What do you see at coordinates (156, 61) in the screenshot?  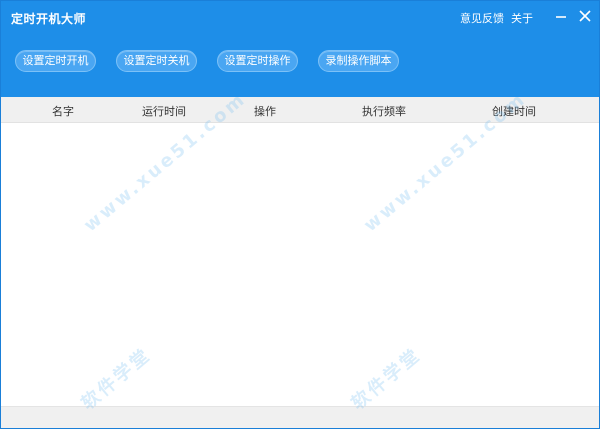 I see `set-scheduled-shutdown-button: 设置定时关机` at bounding box center [156, 61].